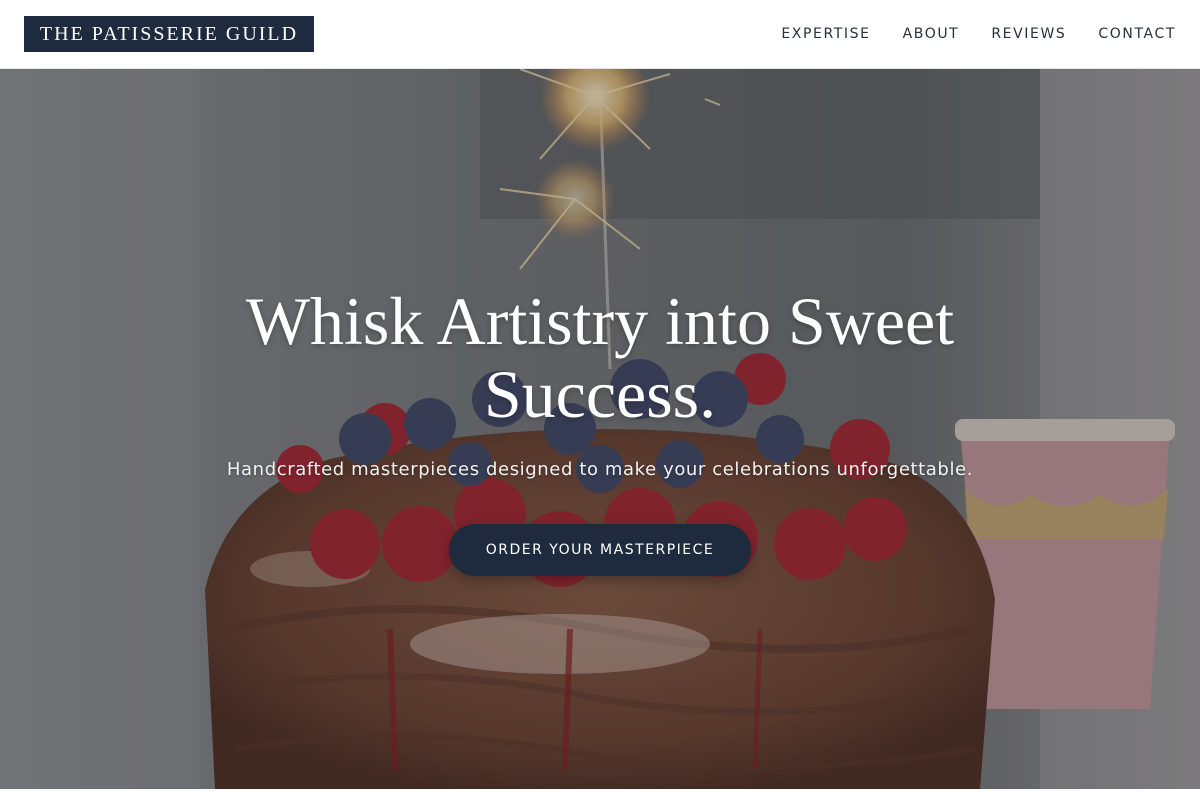 This screenshot has width=1200, height=800. I want to click on nav-link-contact: CONTACT, so click(1137, 34).